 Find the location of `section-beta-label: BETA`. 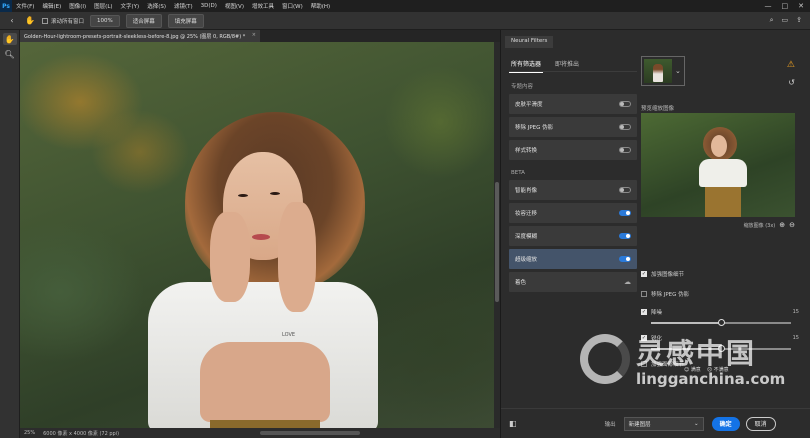

section-beta-label: BETA is located at coordinates (518, 173).